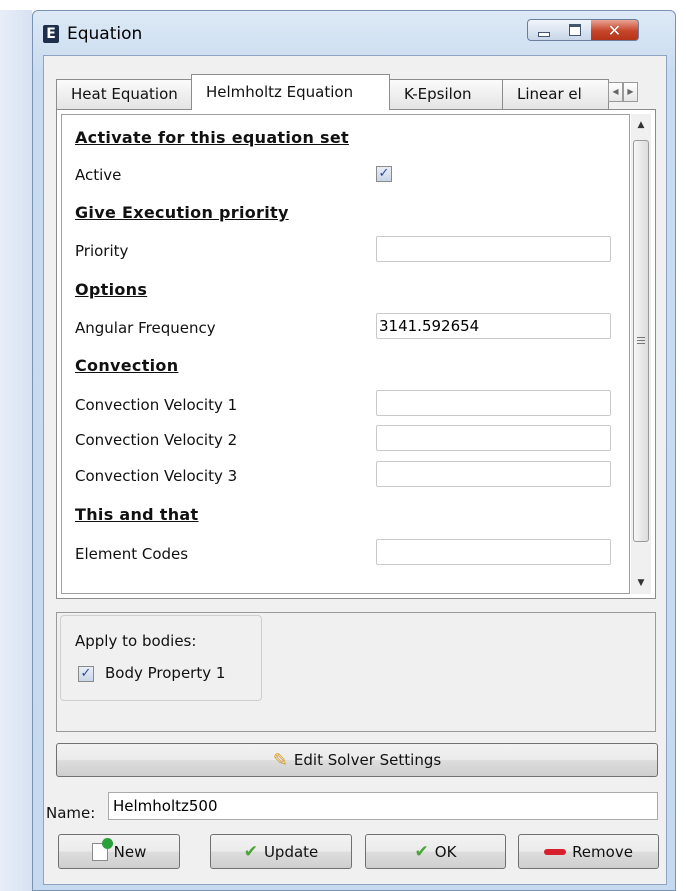  I want to click on maximize-icon, so click(575, 30).